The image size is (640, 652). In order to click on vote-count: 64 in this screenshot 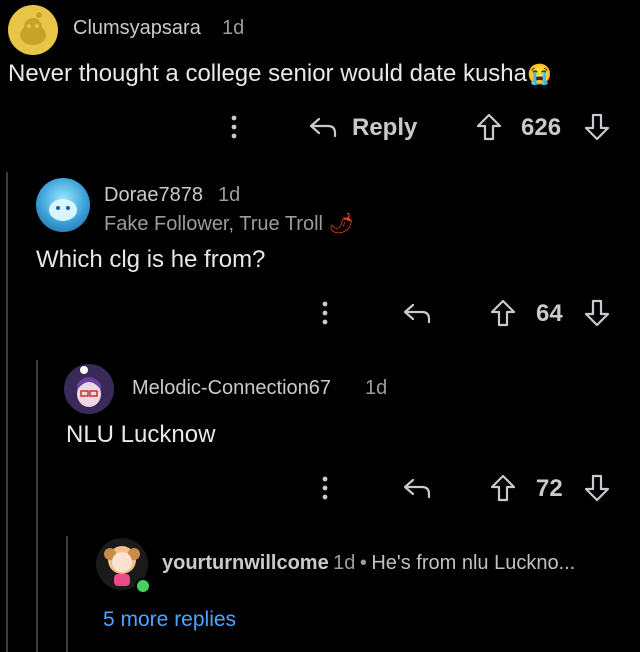, I will do `click(549, 313)`.